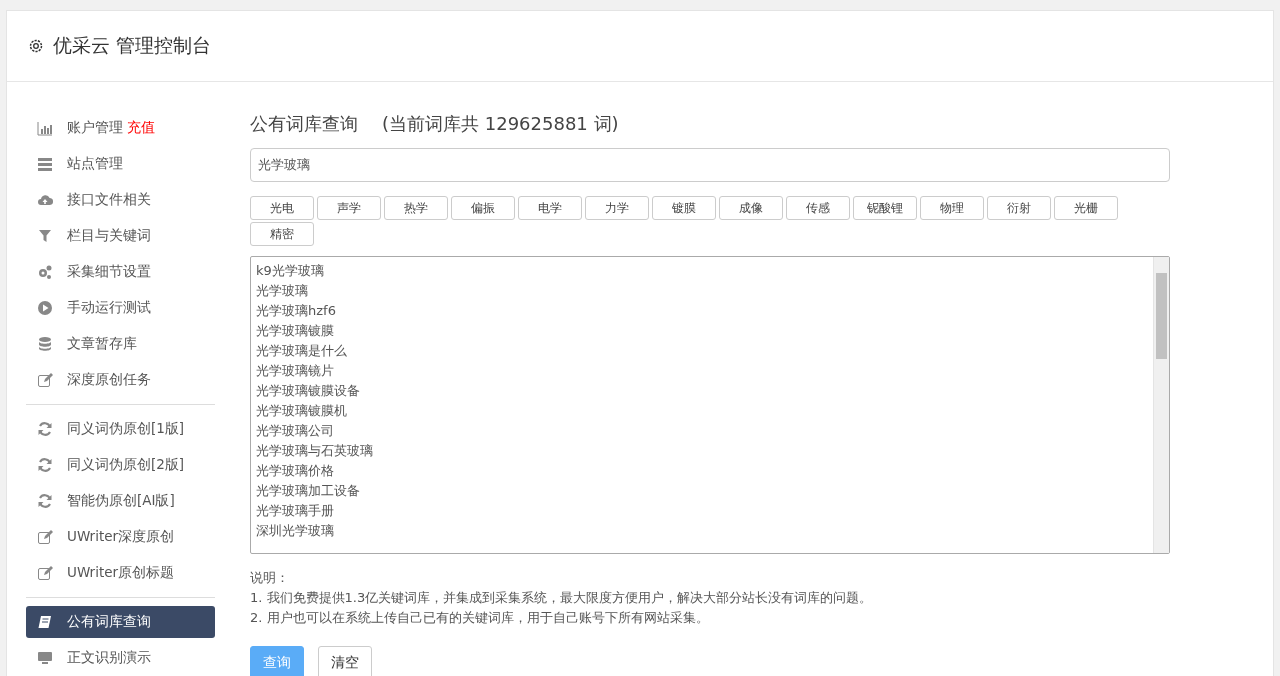  Describe the element at coordinates (702, 531) in the screenshot. I see `result-item: 深圳光学玻璃` at that location.